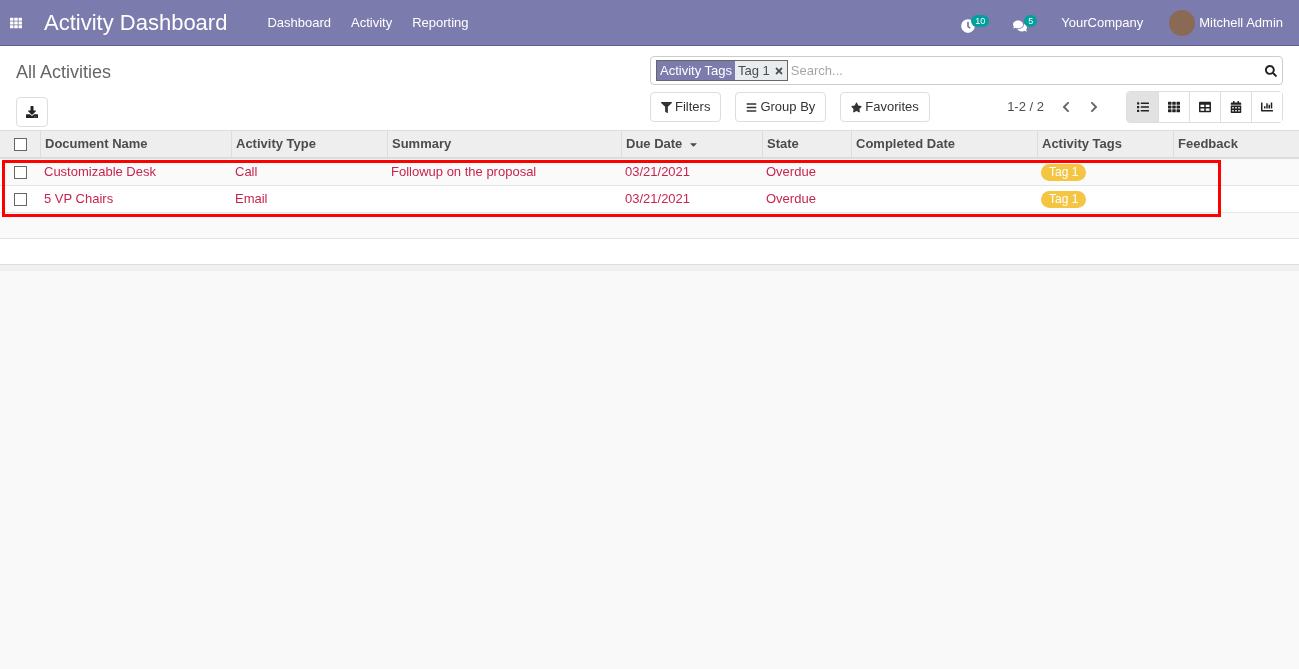  Describe the element at coordinates (246, 172) in the screenshot. I see `table-cell: Call` at that location.